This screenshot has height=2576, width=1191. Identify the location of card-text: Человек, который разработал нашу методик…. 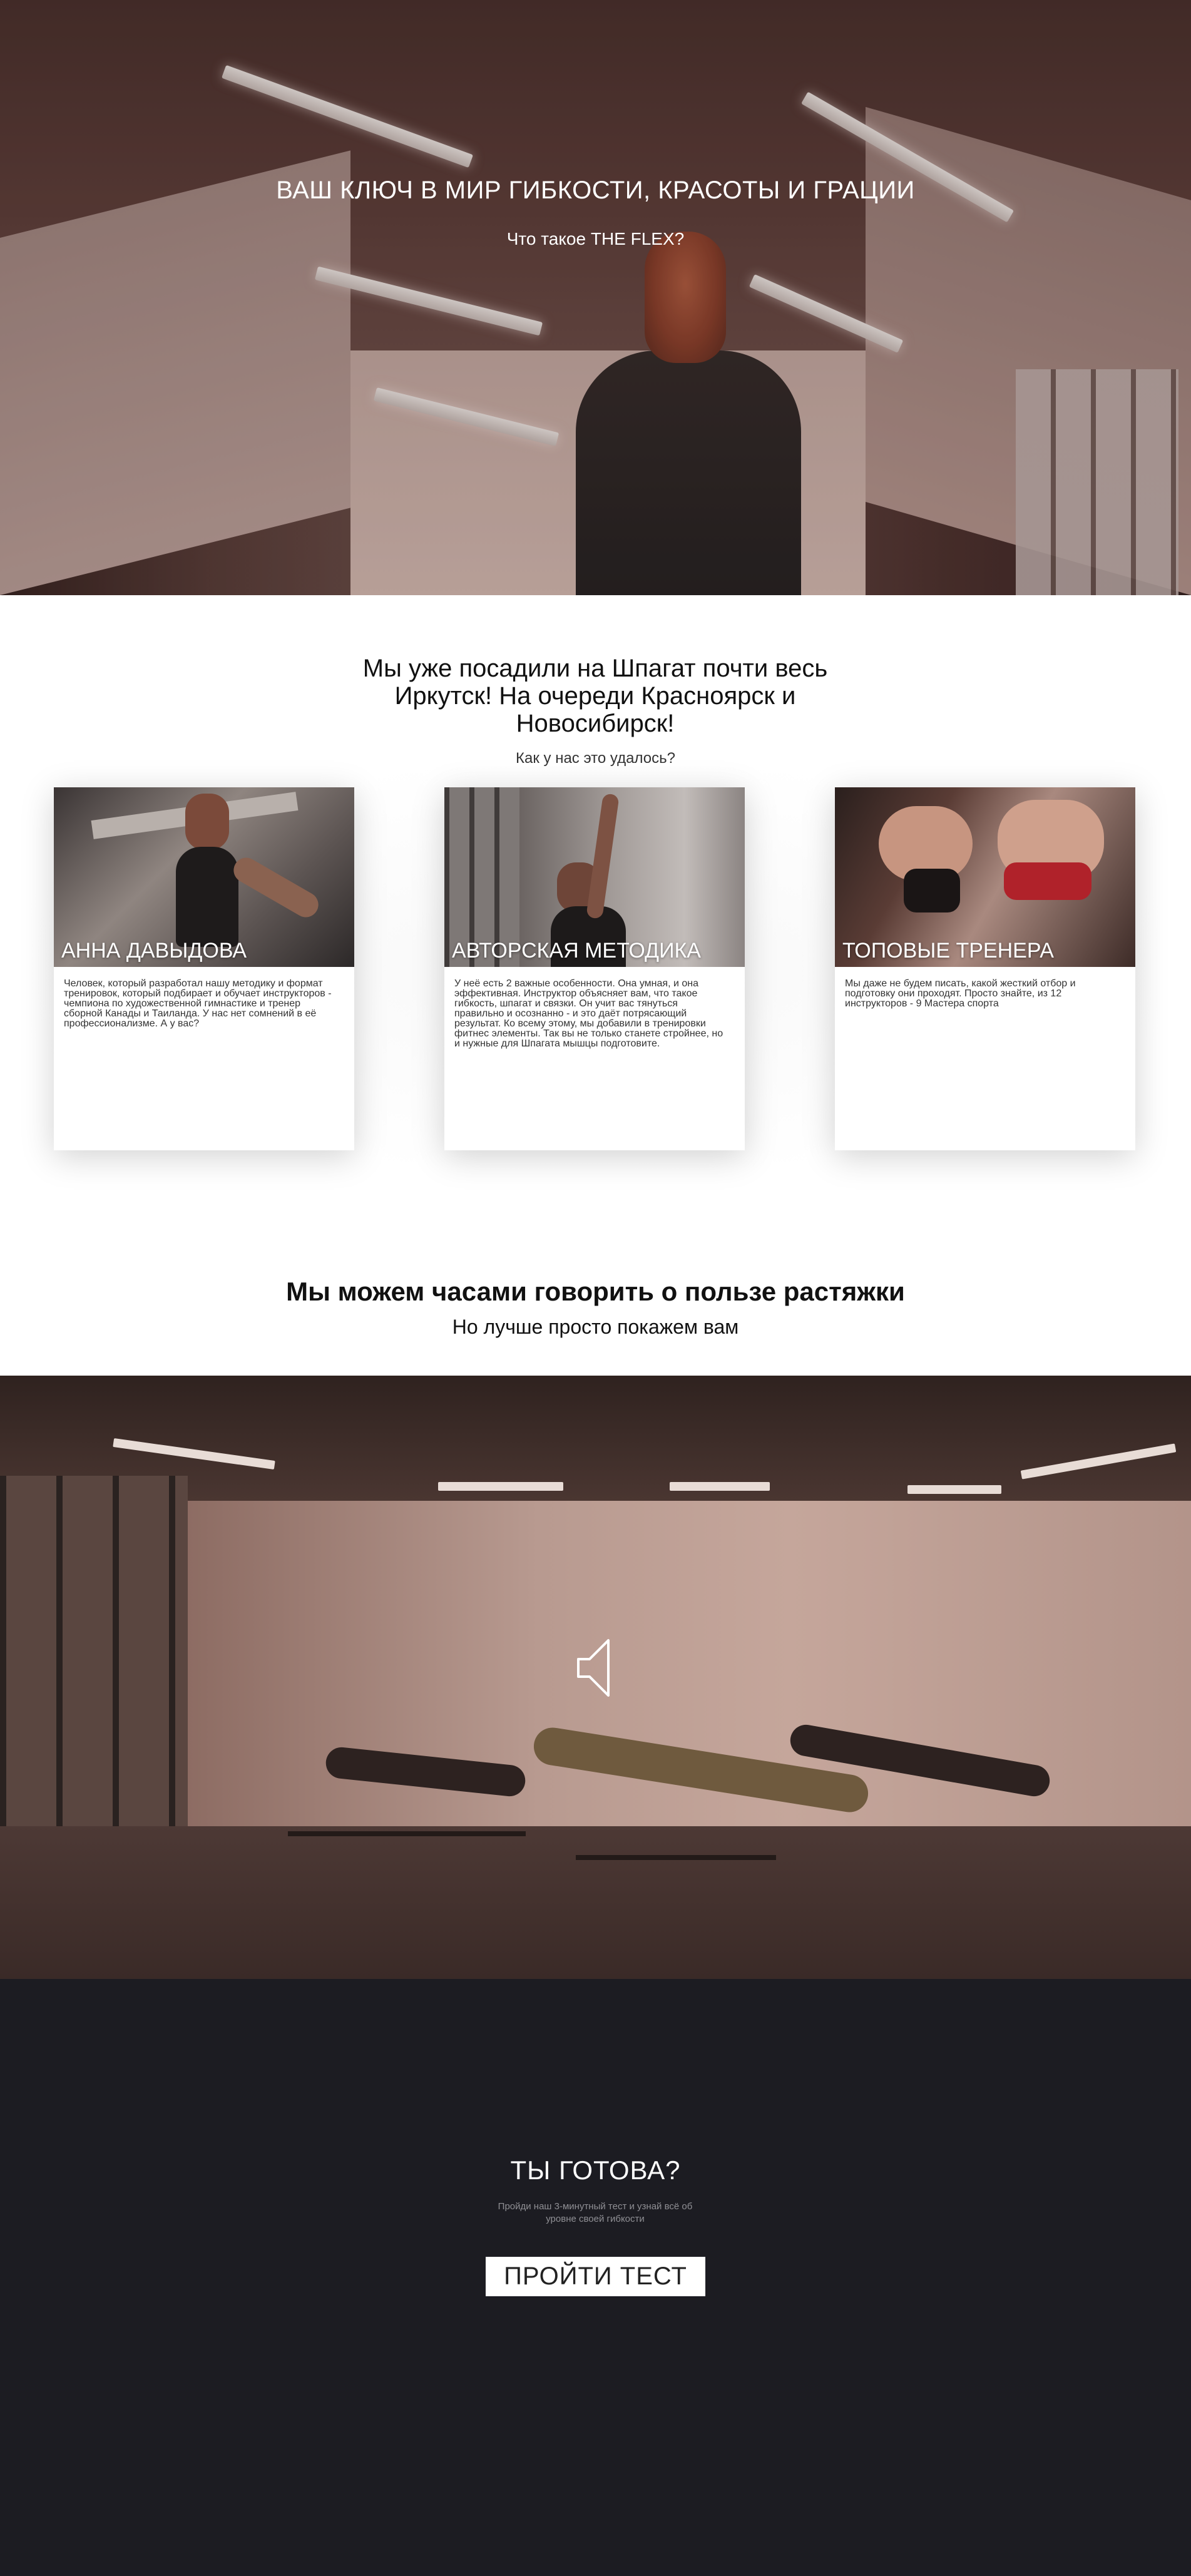
(198, 1003).